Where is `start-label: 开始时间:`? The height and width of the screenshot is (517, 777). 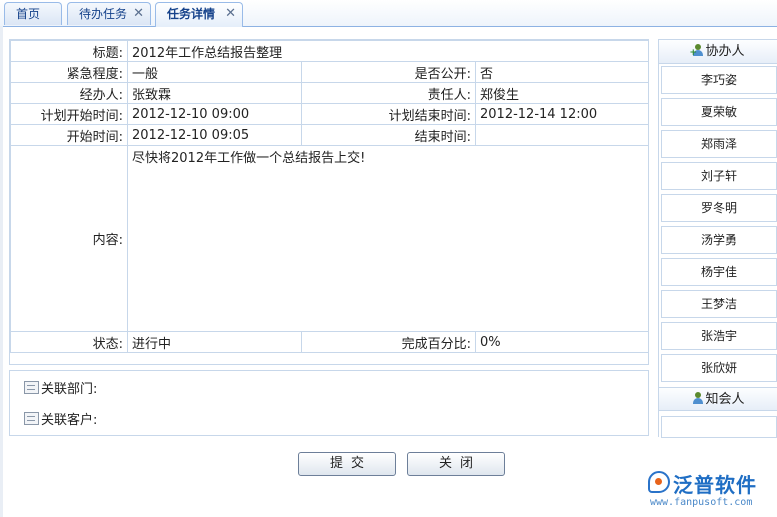 start-label: 开始时间: is located at coordinates (69, 135).